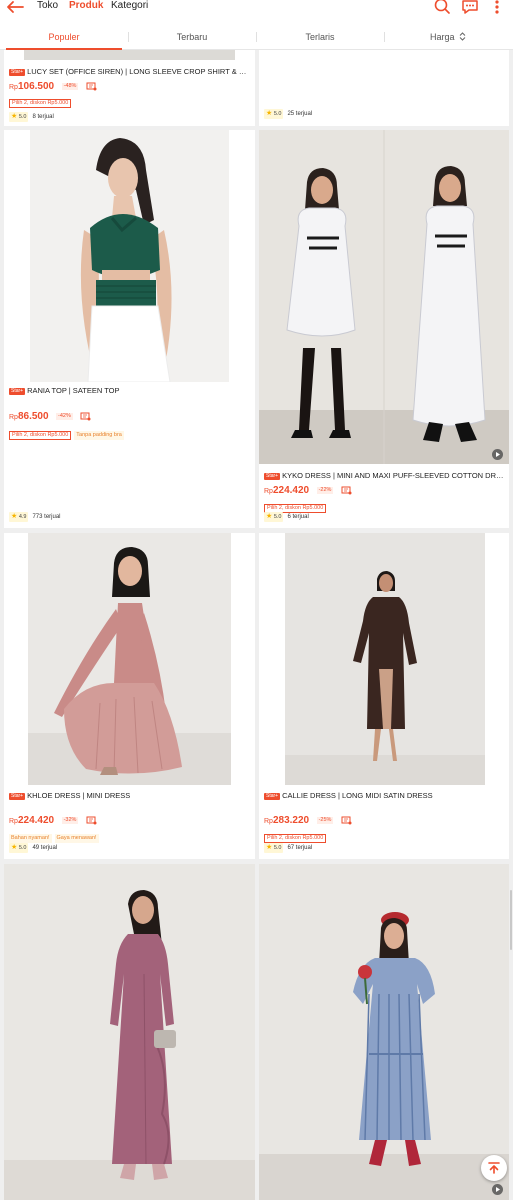 Image resolution: width=513 pixels, height=1200 pixels. I want to click on meta-row: ★ 4.9 773 terjual, so click(35, 517).